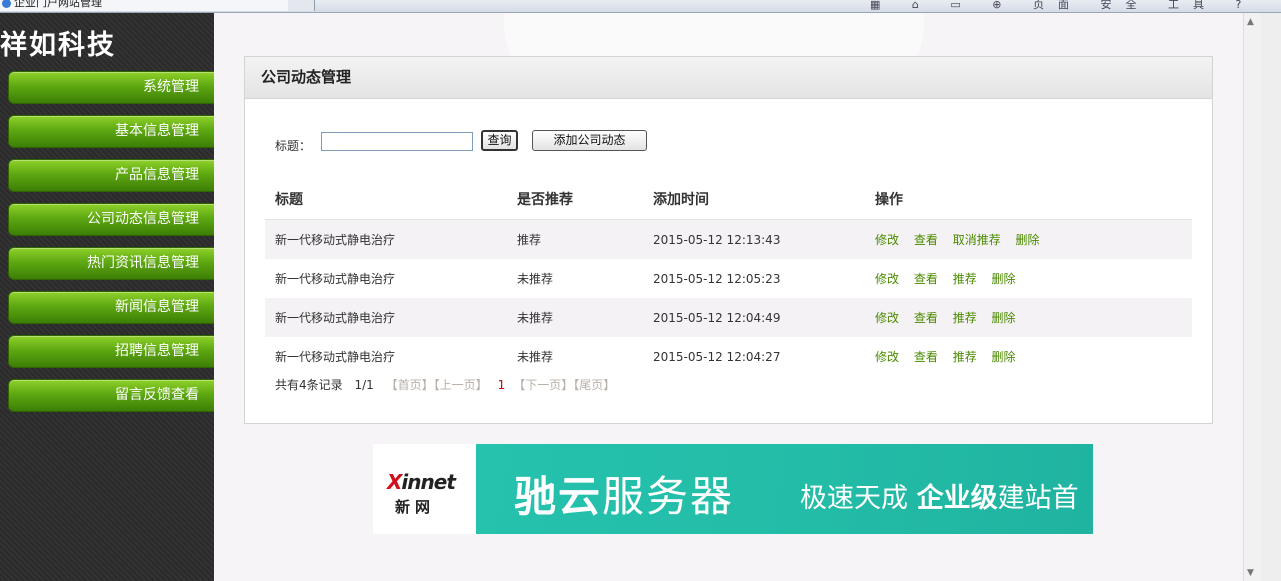 The height and width of the screenshot is (581, 1281). What do you see at coordinates (754, 317) in the screenshot?
I see `row-time: 2015-05-12 12:04:49` at bounding box center [754, 317].